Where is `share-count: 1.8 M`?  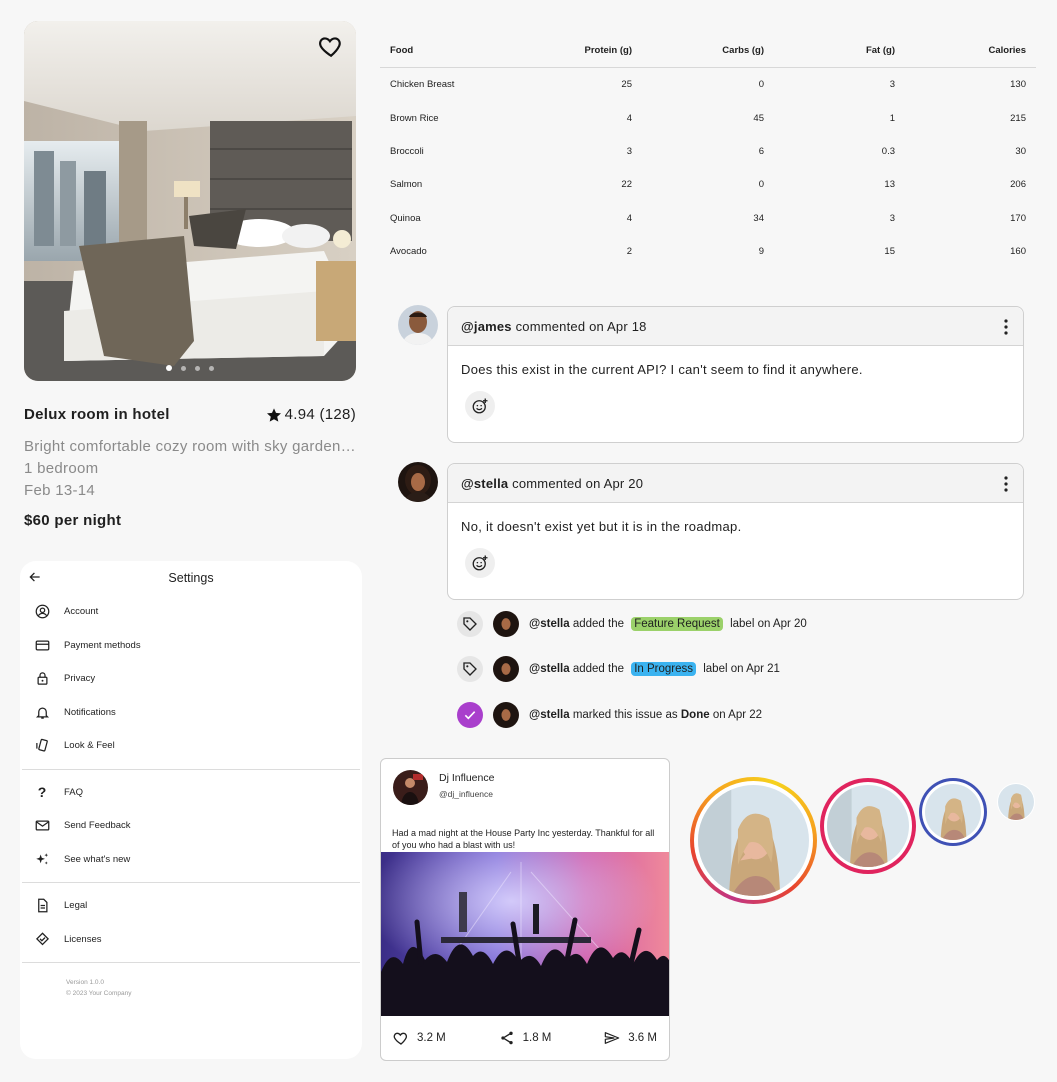 share-count: 1.8 M is located at coordinates (537, 1038).